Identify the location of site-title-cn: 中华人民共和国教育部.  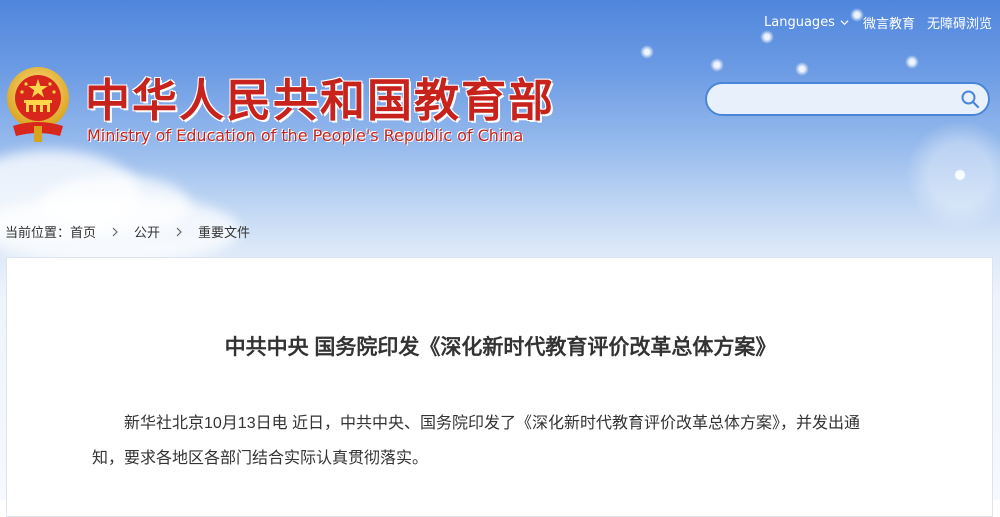
(320, 100).